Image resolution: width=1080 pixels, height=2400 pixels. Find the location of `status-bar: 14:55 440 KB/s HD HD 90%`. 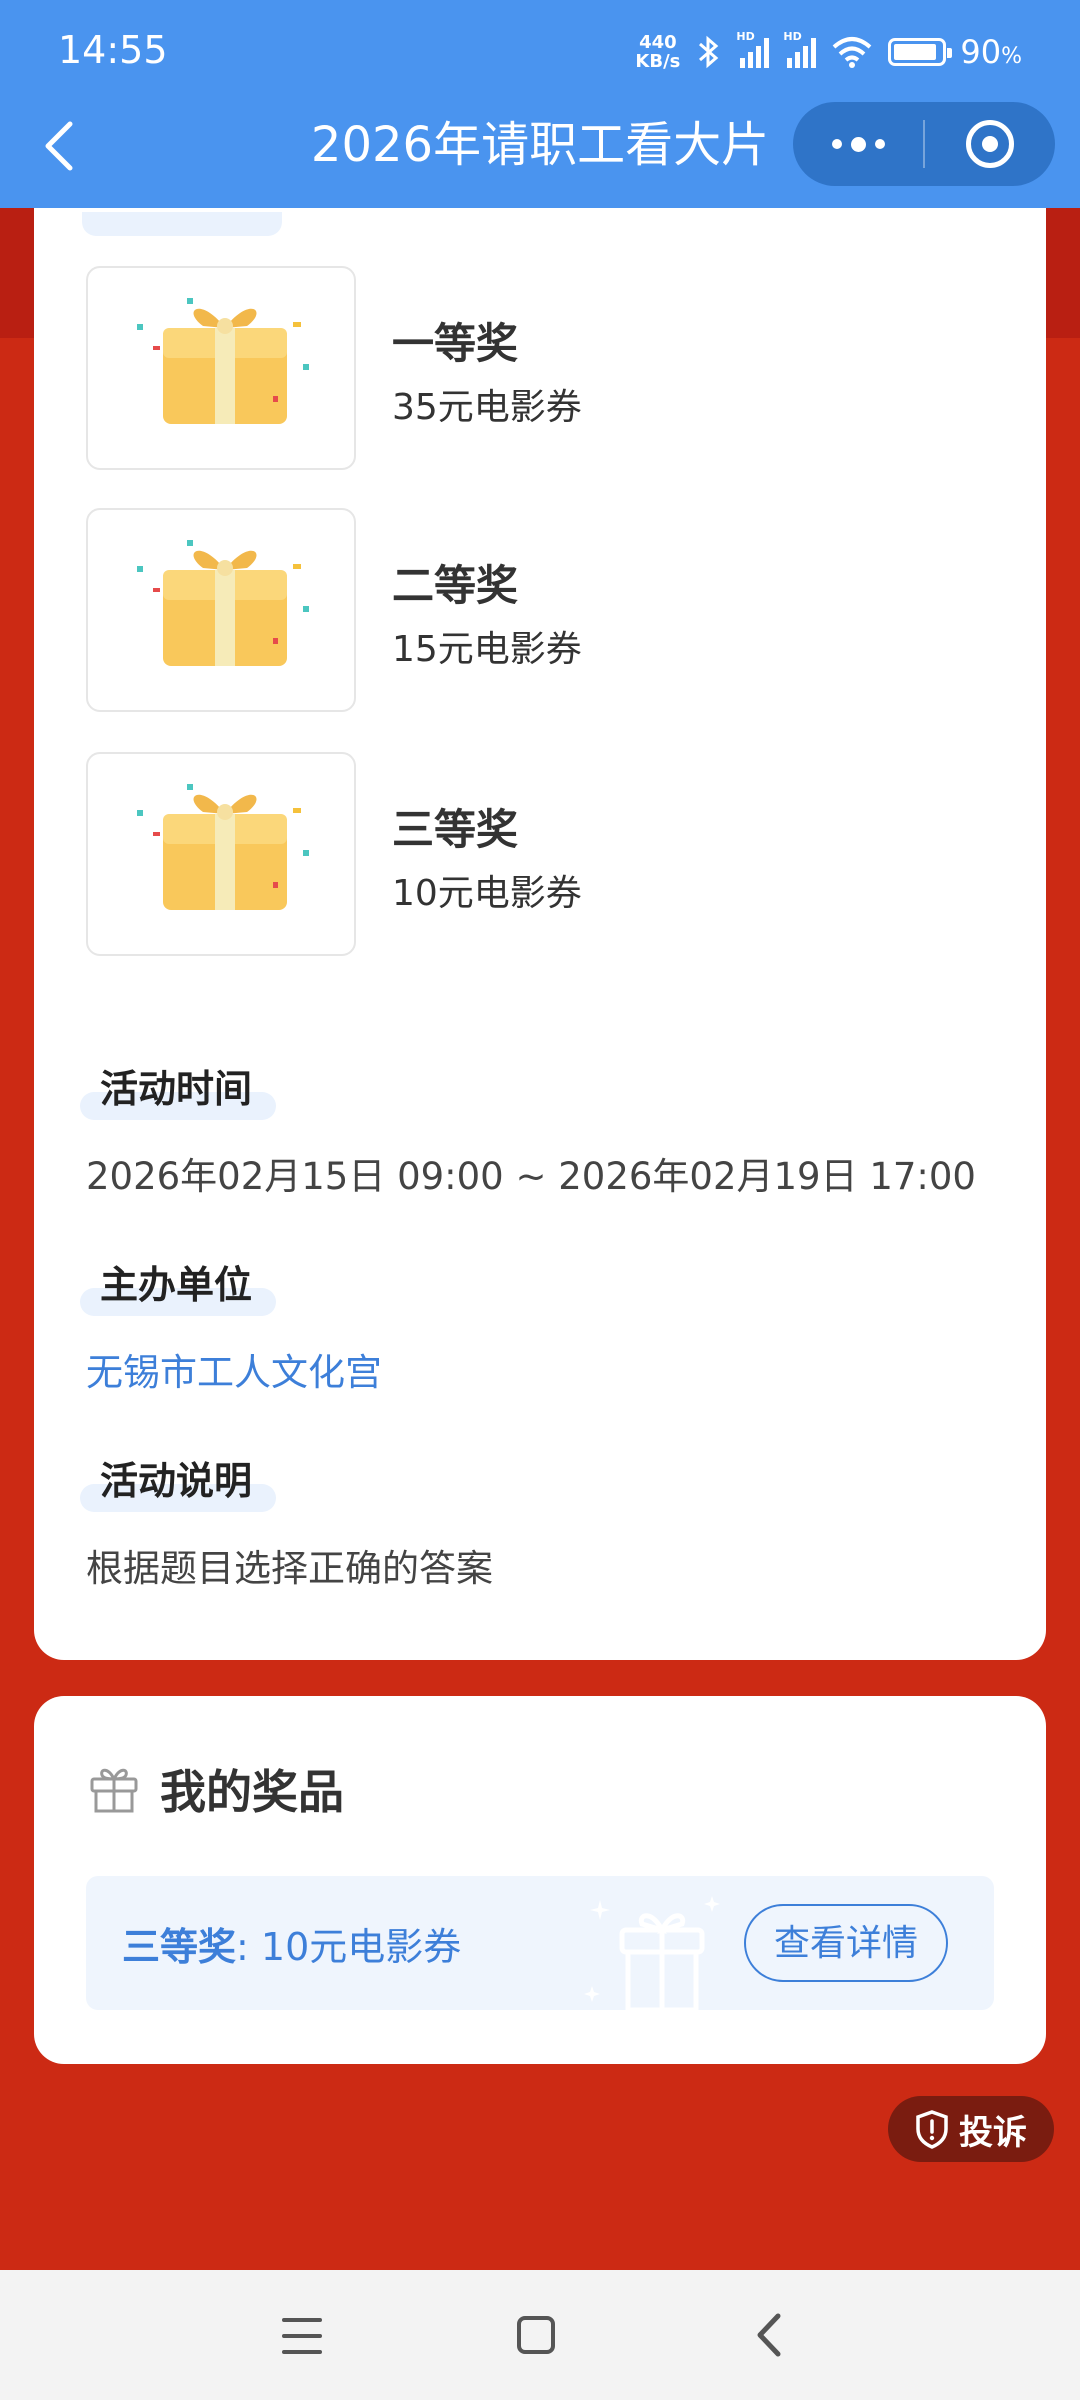

status-bar: 14:55 440 KB/s HD HD 90% is located at coordinates (540, 50).